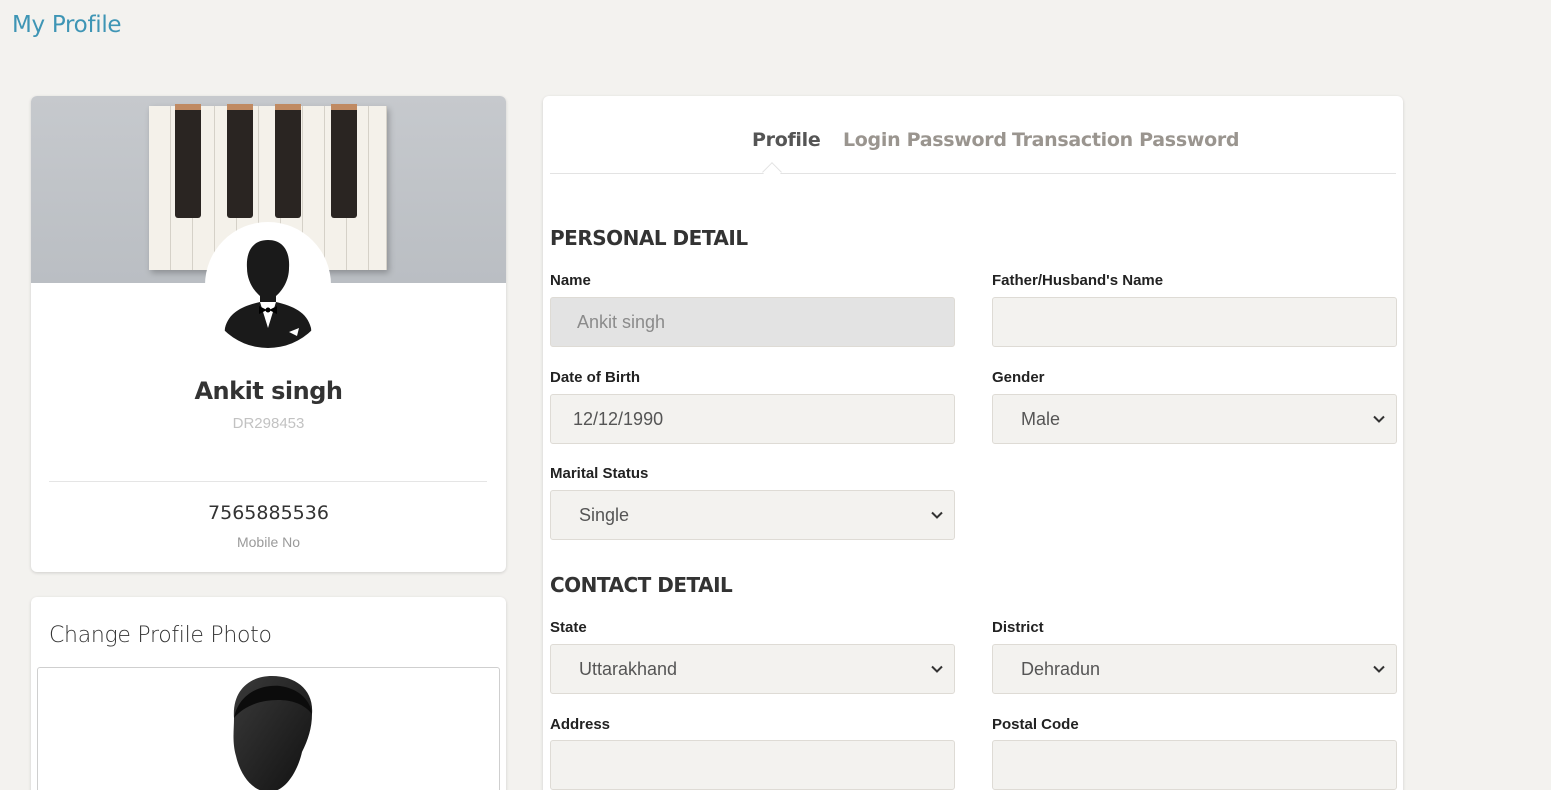 This screenshot has height=790, width=1551. I want to click on tab-transaction-password: Transaction Password, so click(1126, 140).